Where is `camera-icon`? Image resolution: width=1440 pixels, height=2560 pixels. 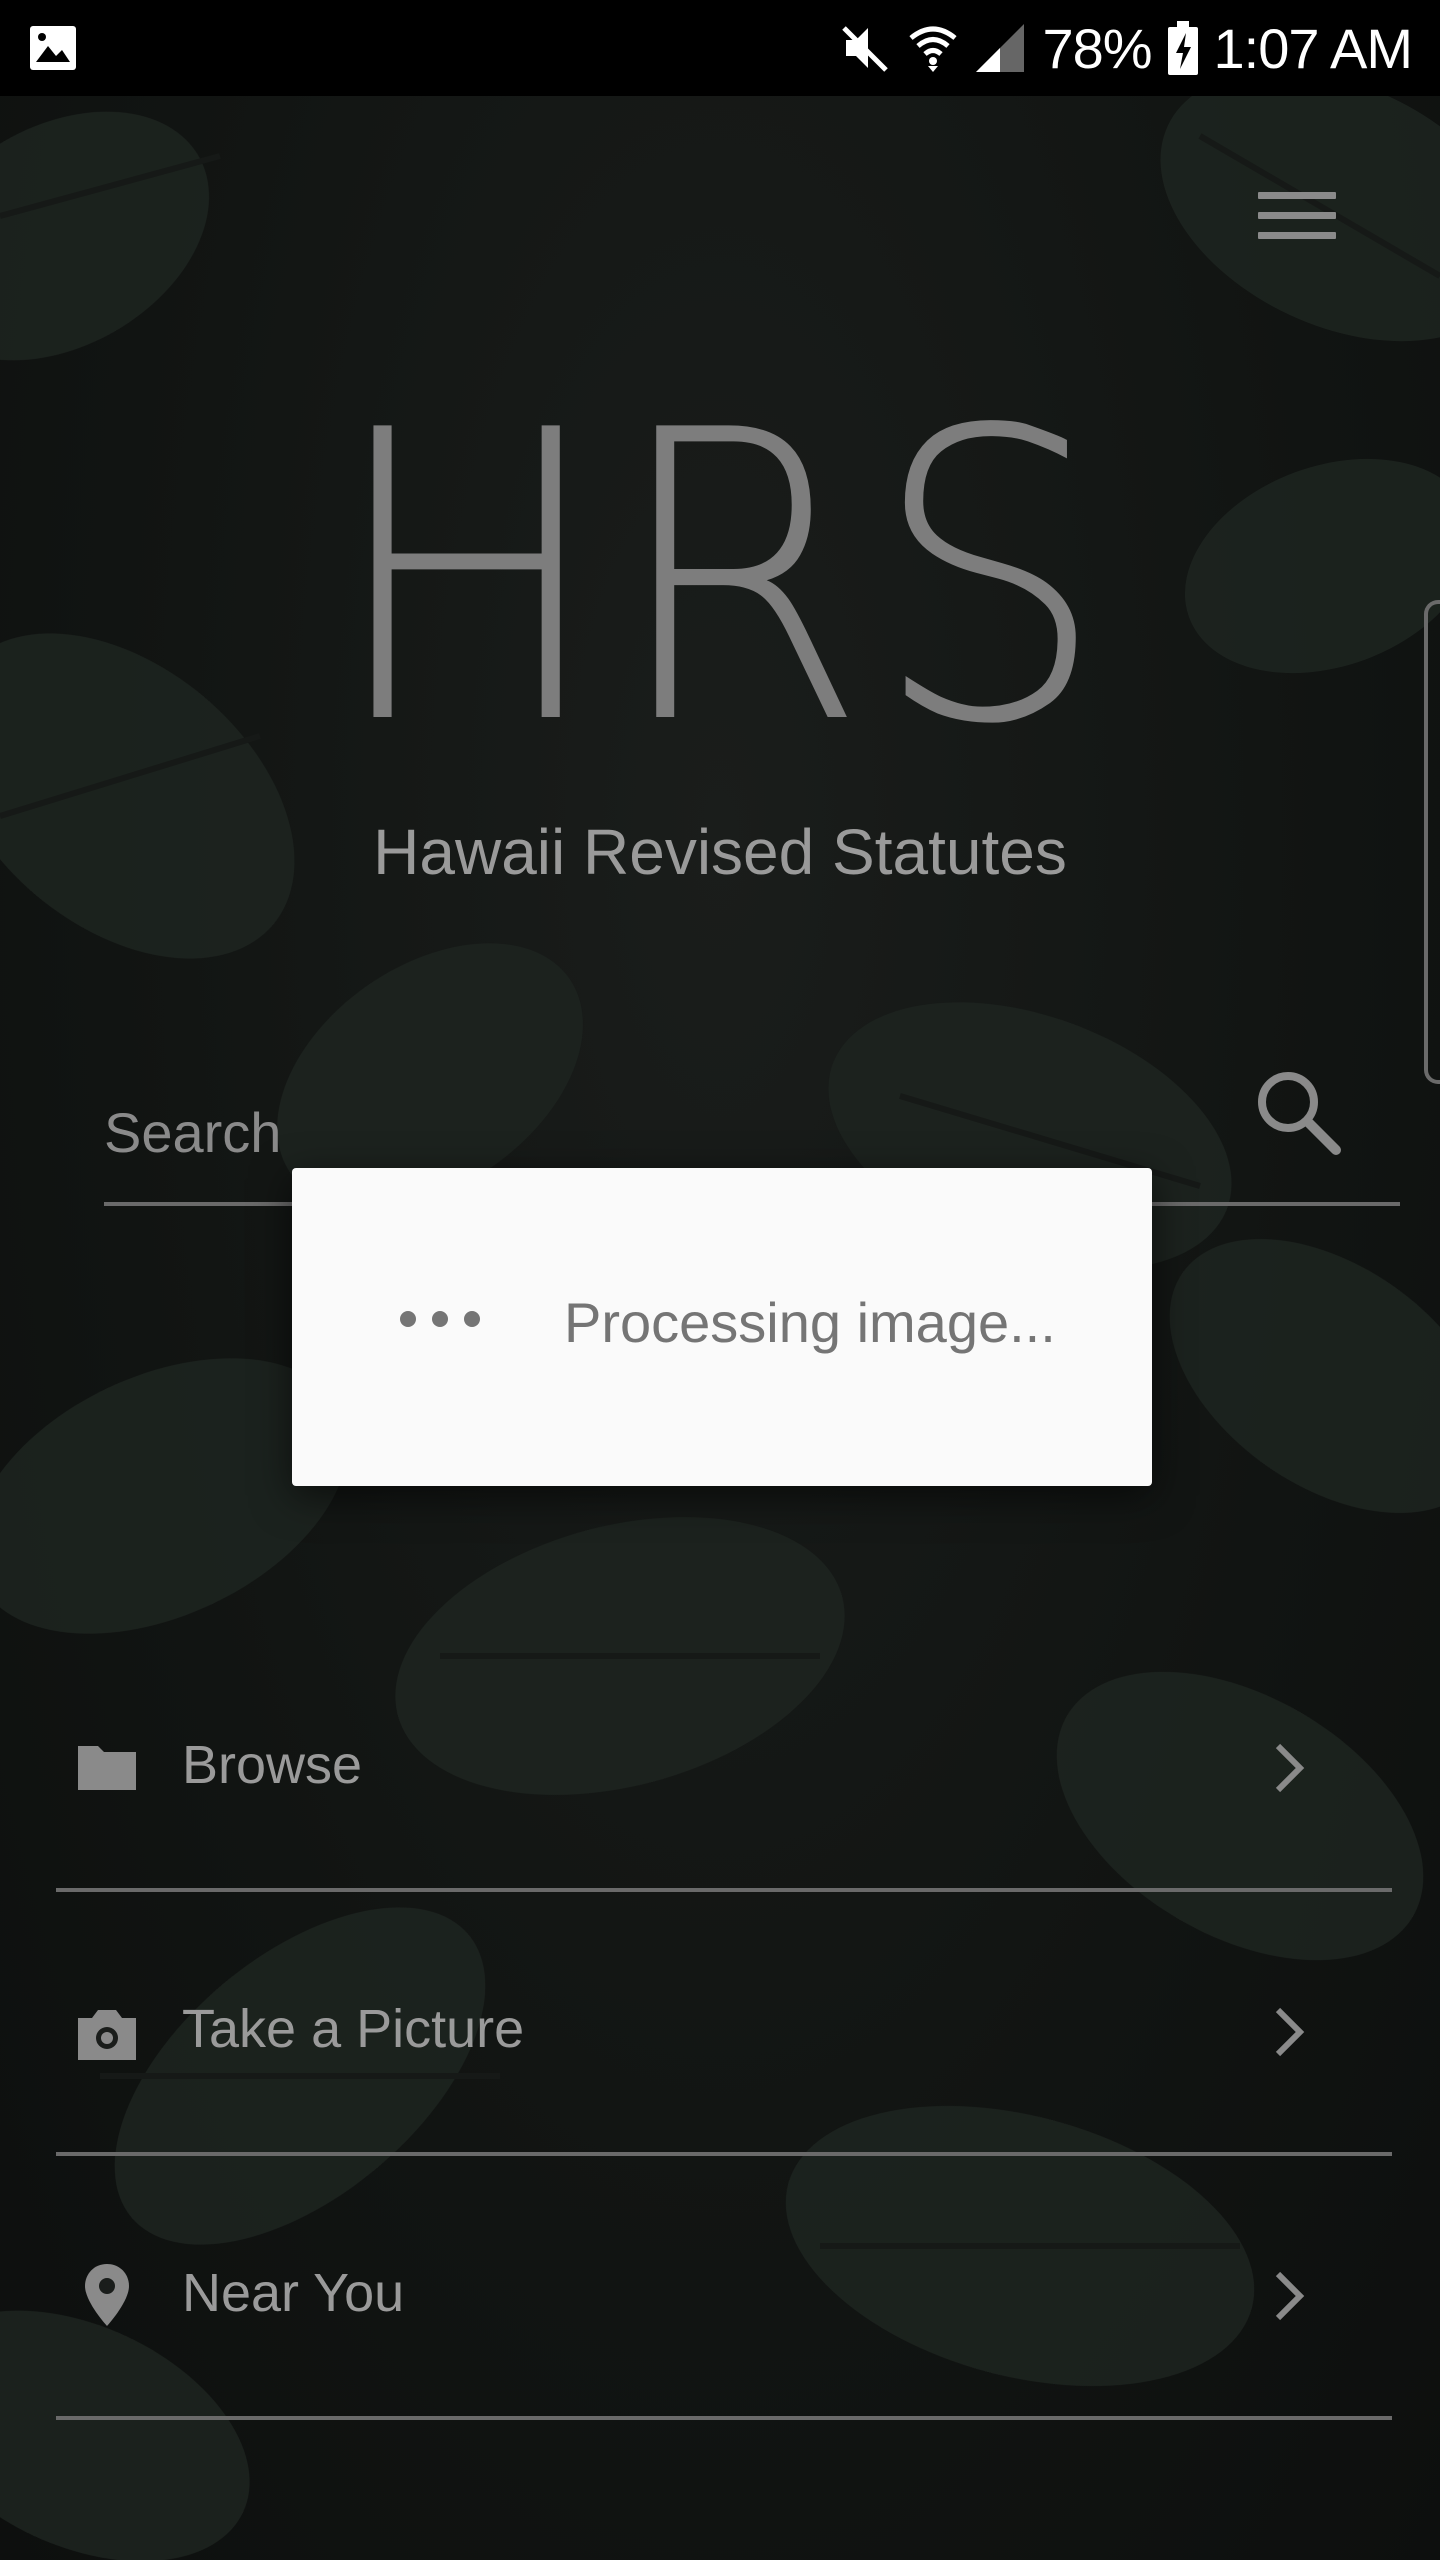
camera-icon is located at coordinates (107, 2037).